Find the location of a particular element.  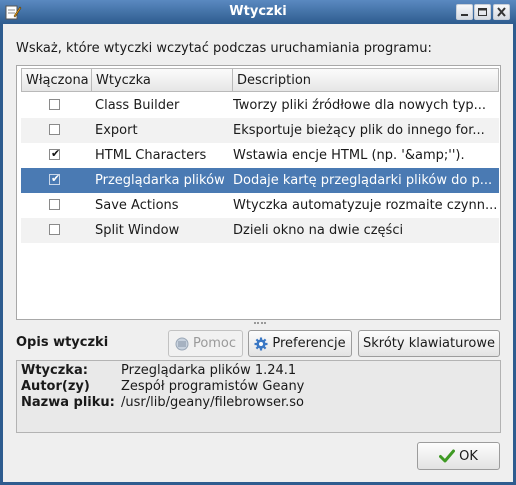

preferences-button-label: Preferencje is located at coordinates (309, 343).